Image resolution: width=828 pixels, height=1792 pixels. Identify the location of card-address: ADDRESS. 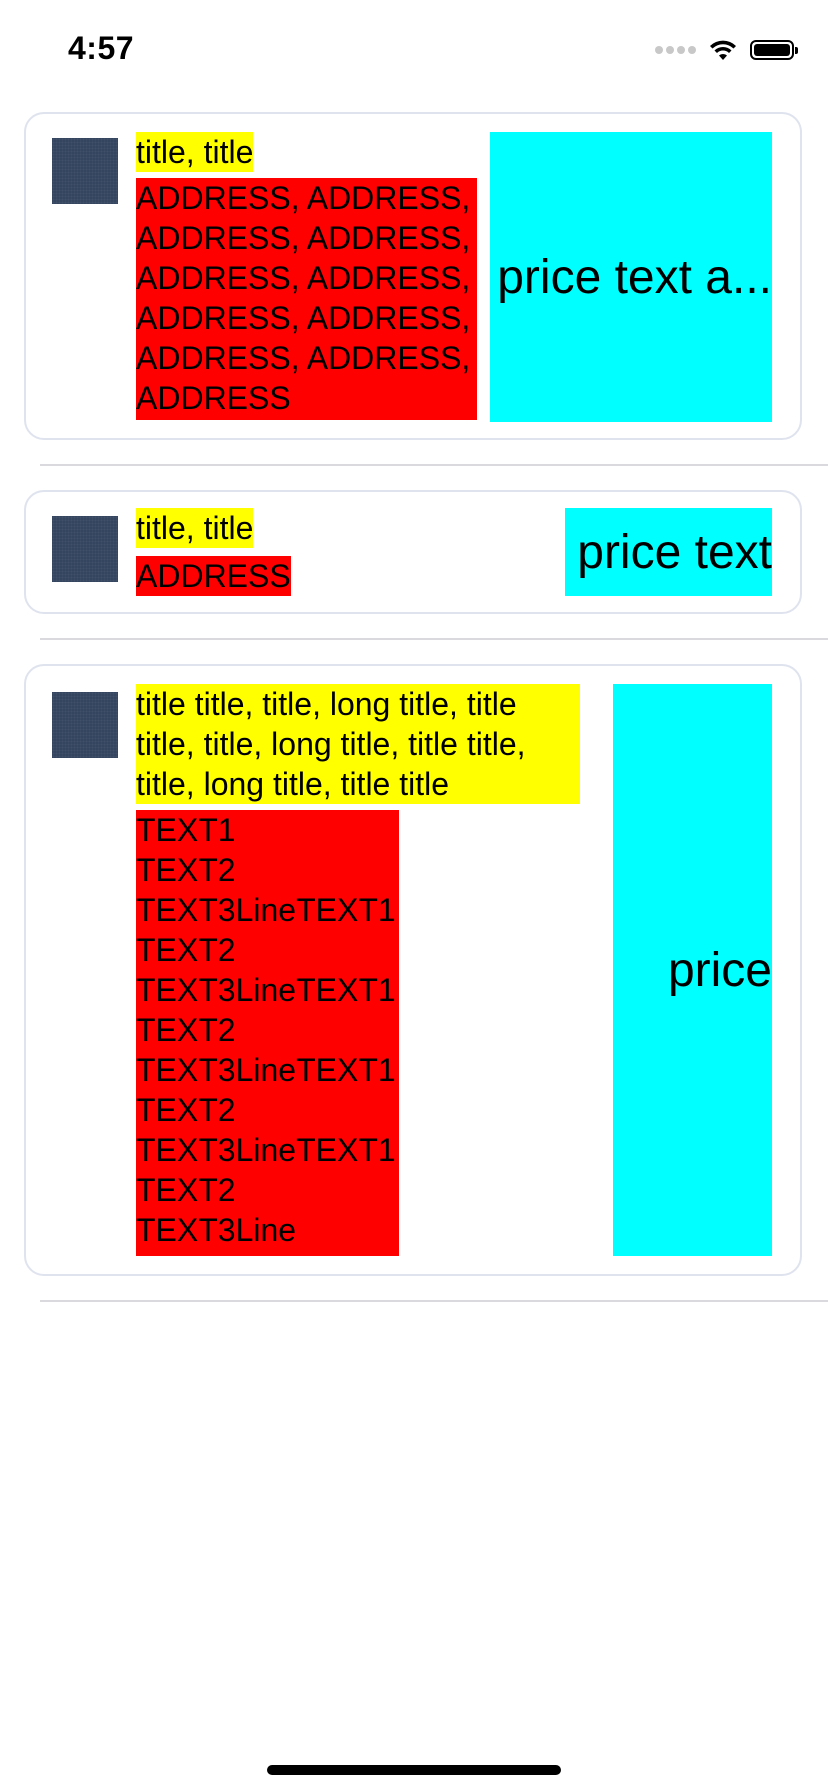
(213, 576).